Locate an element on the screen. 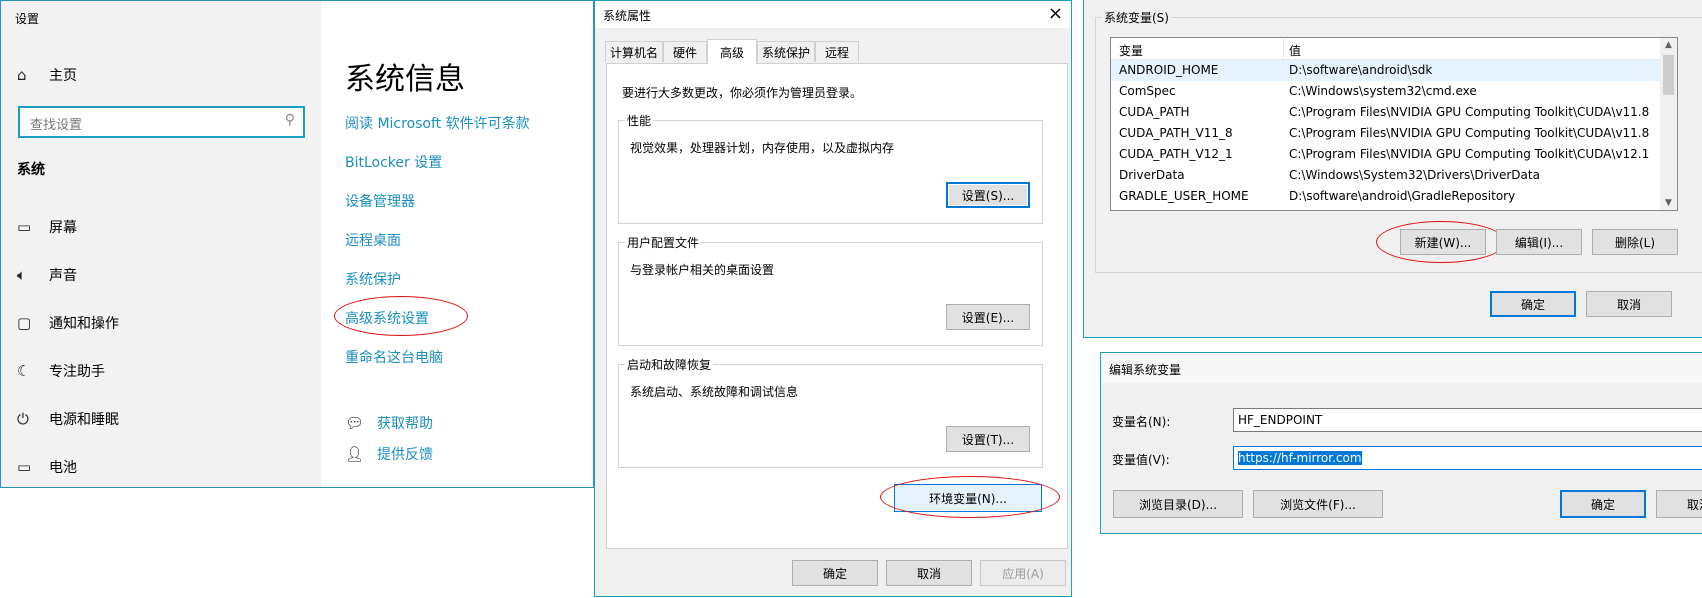 This screenshot has height=598, width=1702. sidebar-item-sound: 🔈︎ 声音 is located at coordinates (47, 275).